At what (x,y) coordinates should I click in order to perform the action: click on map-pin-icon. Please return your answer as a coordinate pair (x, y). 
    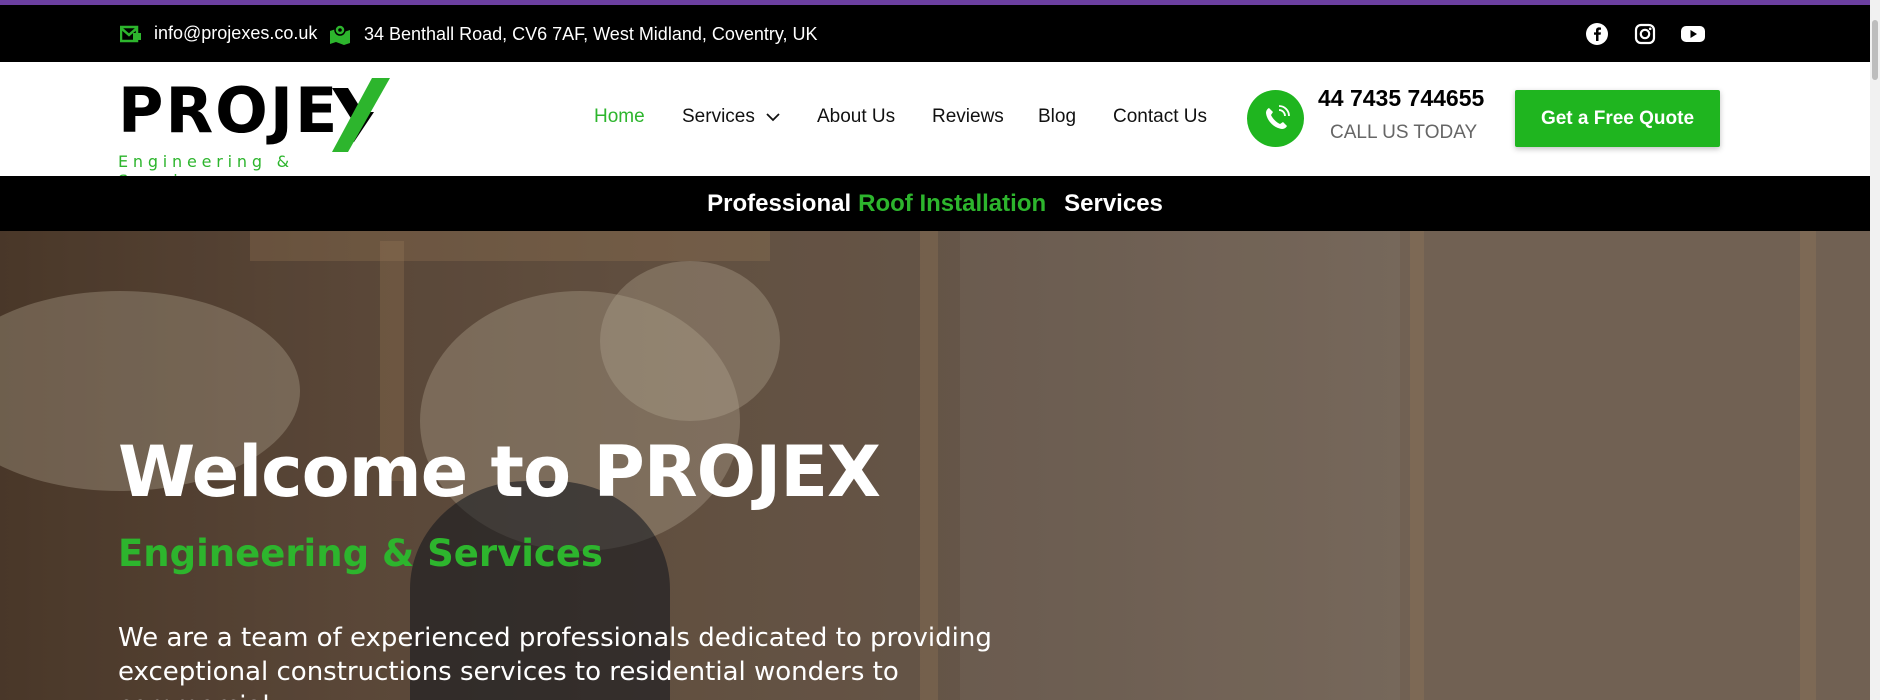
    Looking at the image, I should click on (340, 34).